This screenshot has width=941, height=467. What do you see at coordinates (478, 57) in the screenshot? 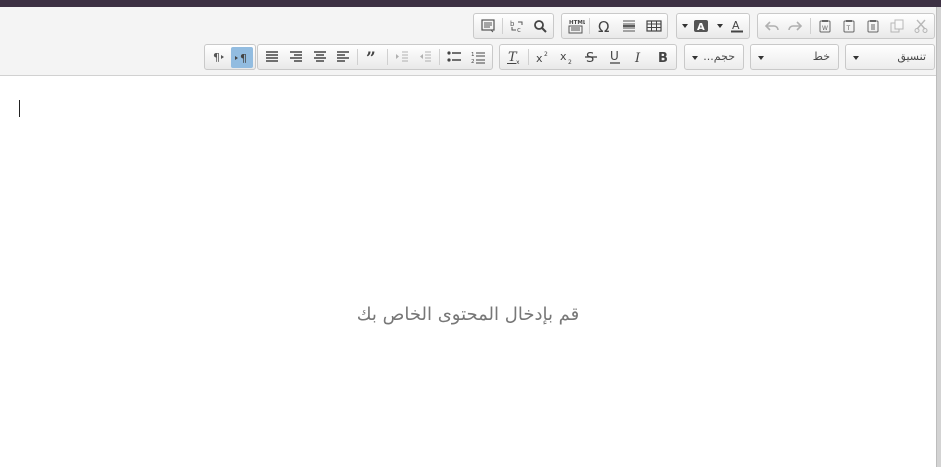
I see `numbered-list-icon: 12` at bounding box center [478, 57].